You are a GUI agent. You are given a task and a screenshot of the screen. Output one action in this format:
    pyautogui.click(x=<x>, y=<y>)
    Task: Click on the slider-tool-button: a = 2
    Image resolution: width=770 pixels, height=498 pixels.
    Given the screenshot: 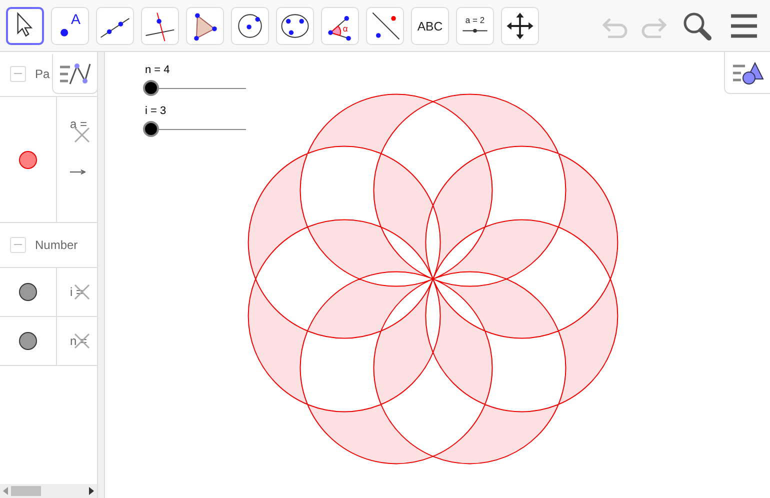 What is the action you would take?
    pyautogui.click(x=475, y=25)
    